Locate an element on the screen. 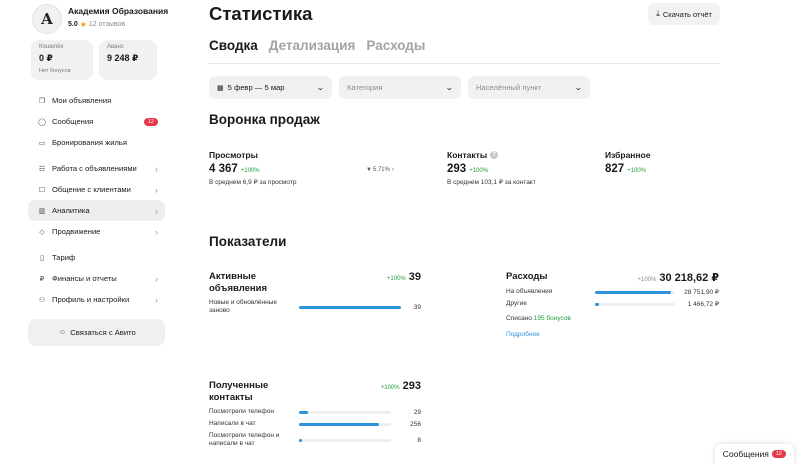  funnel-icon: ▼ is located at coordinates (369, 170).